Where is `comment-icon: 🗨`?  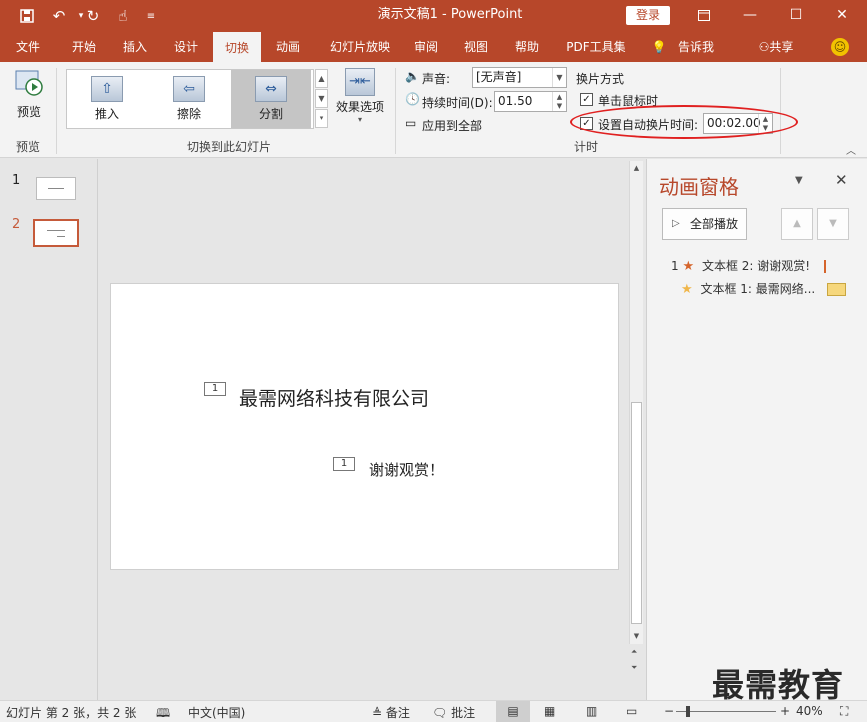 comment-icon: 🗨 is located at coordinates (440, 713).